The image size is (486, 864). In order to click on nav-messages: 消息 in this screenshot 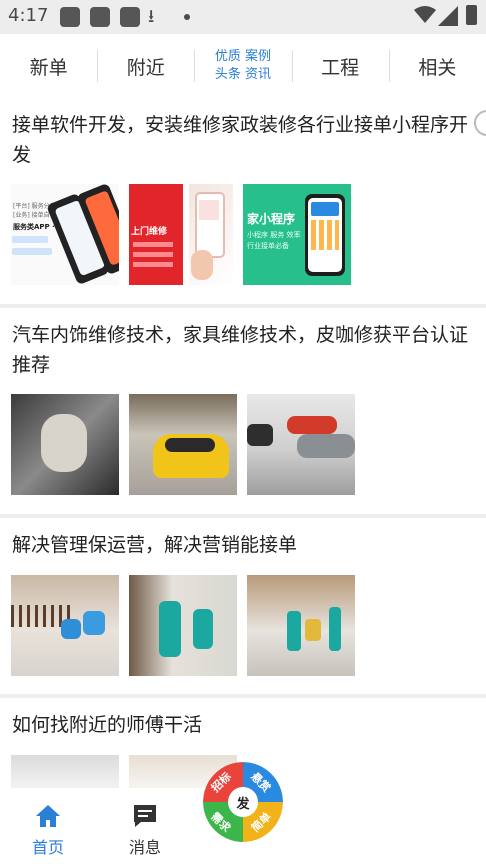, I will do `click(145, 826)`.